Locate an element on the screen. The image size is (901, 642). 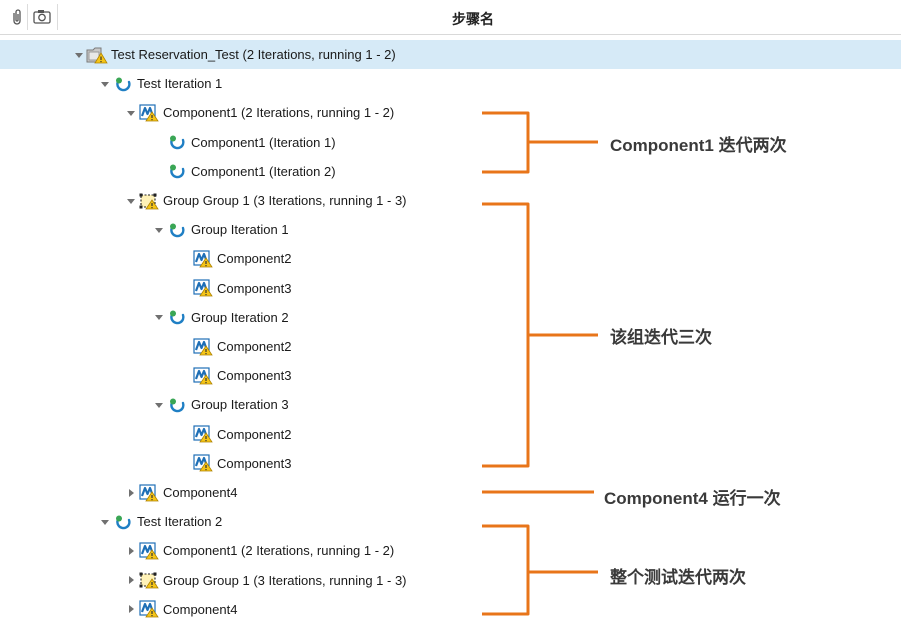
camera-icon is located at coordinates (42, 16).